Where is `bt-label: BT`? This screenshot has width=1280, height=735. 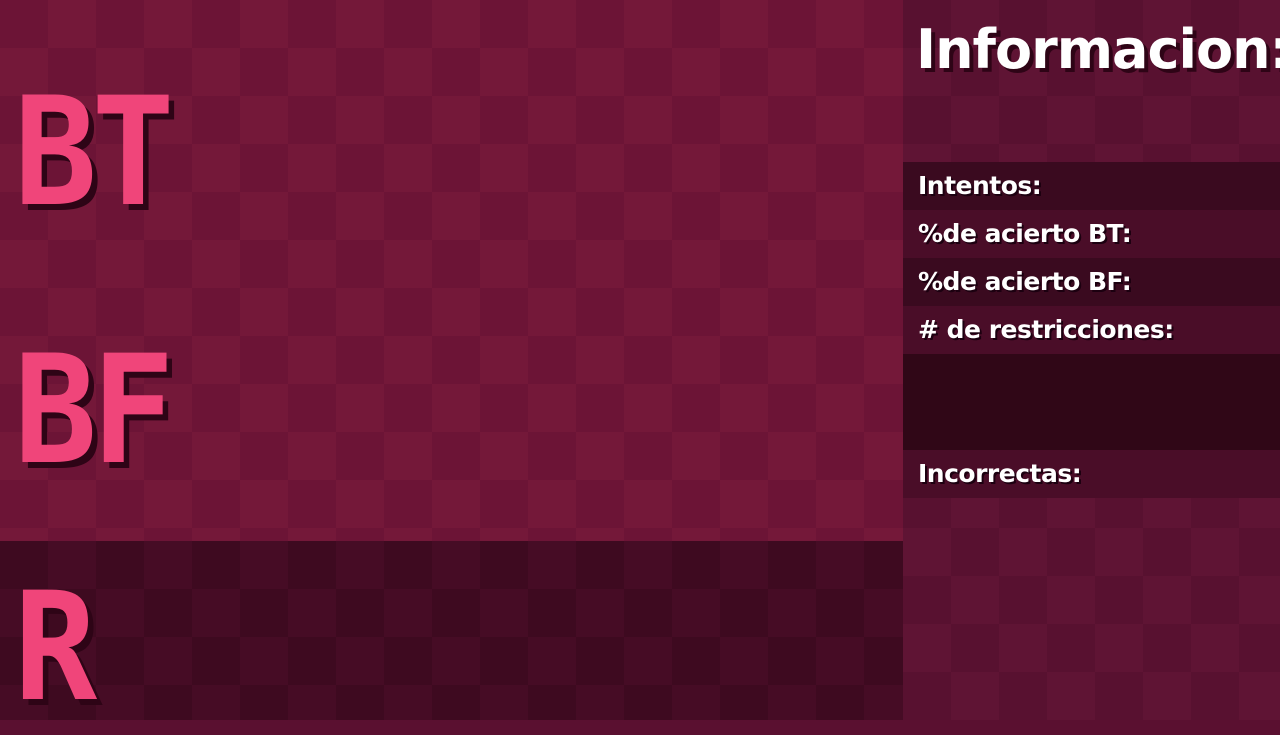 bt-label: BT is located at coordinates (94, 153).